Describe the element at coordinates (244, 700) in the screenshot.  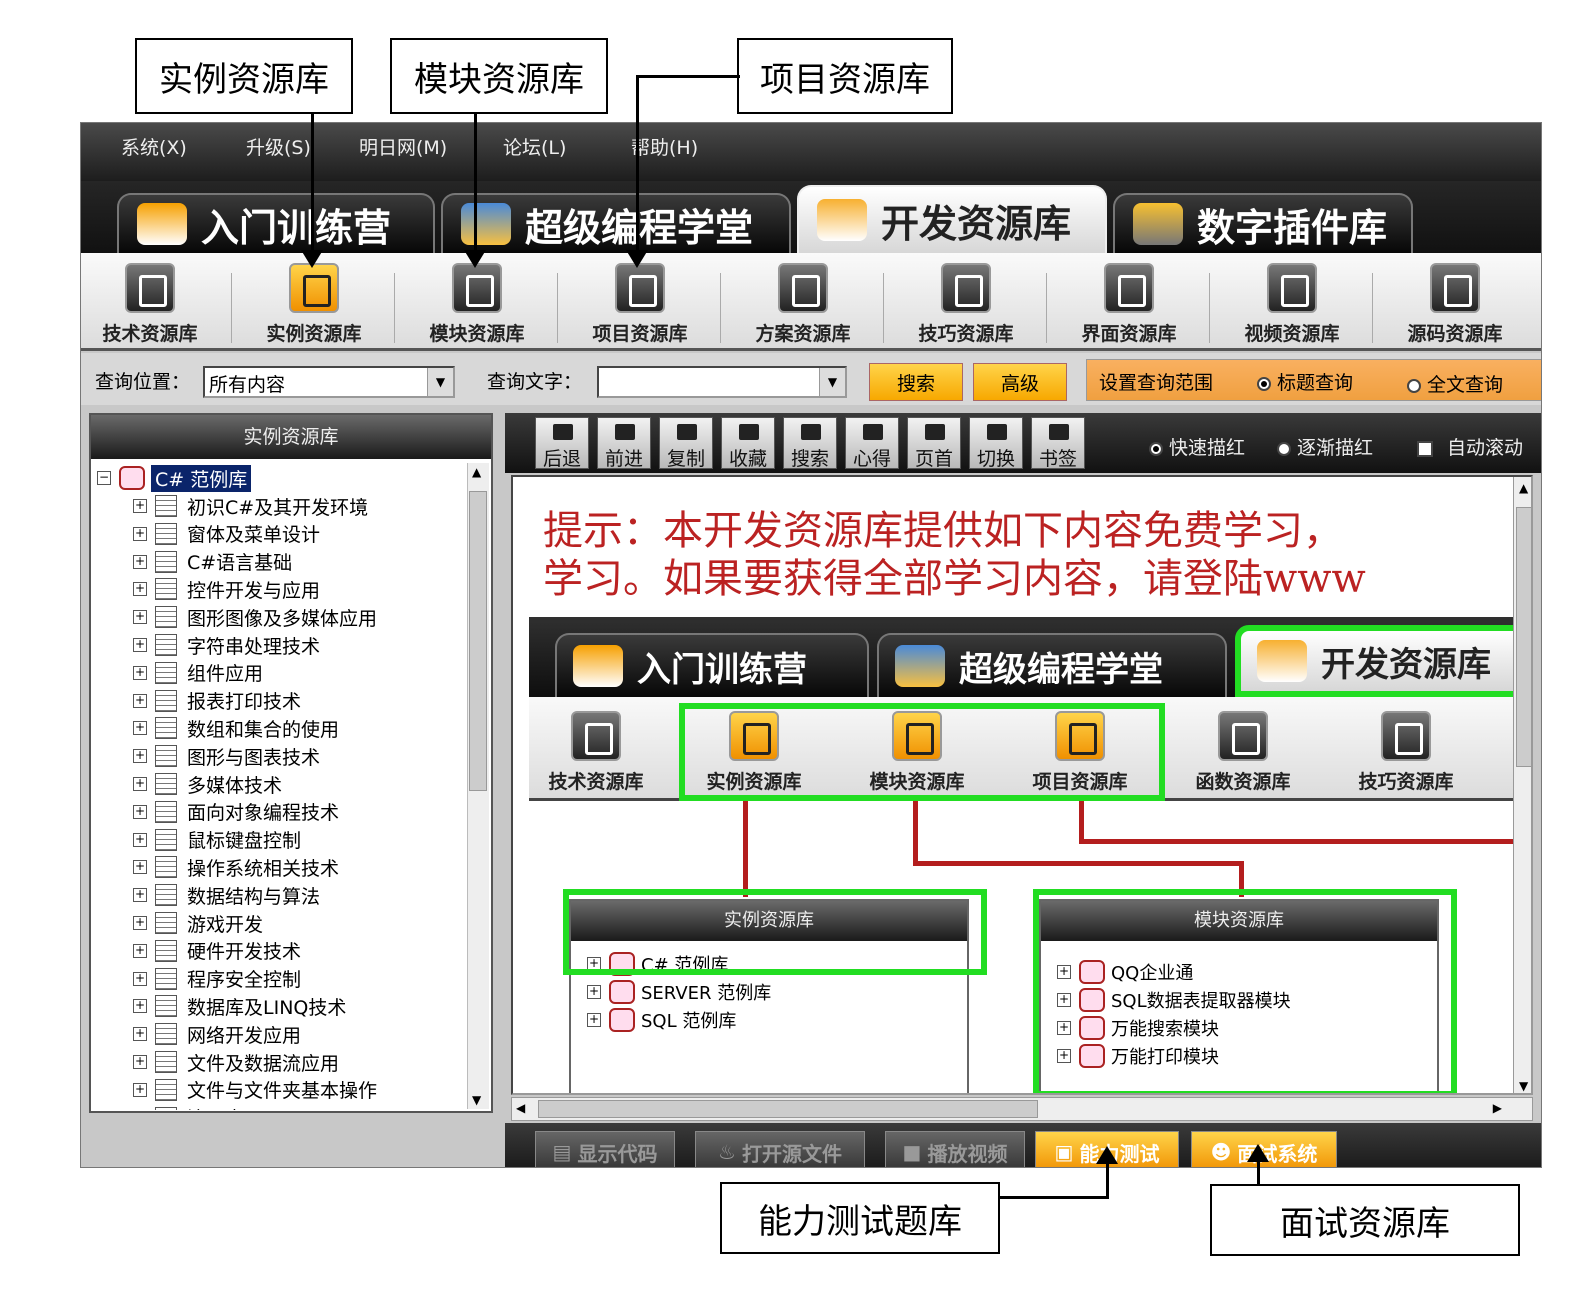
I see `tree-item-label: 报表打印技术` at that location.